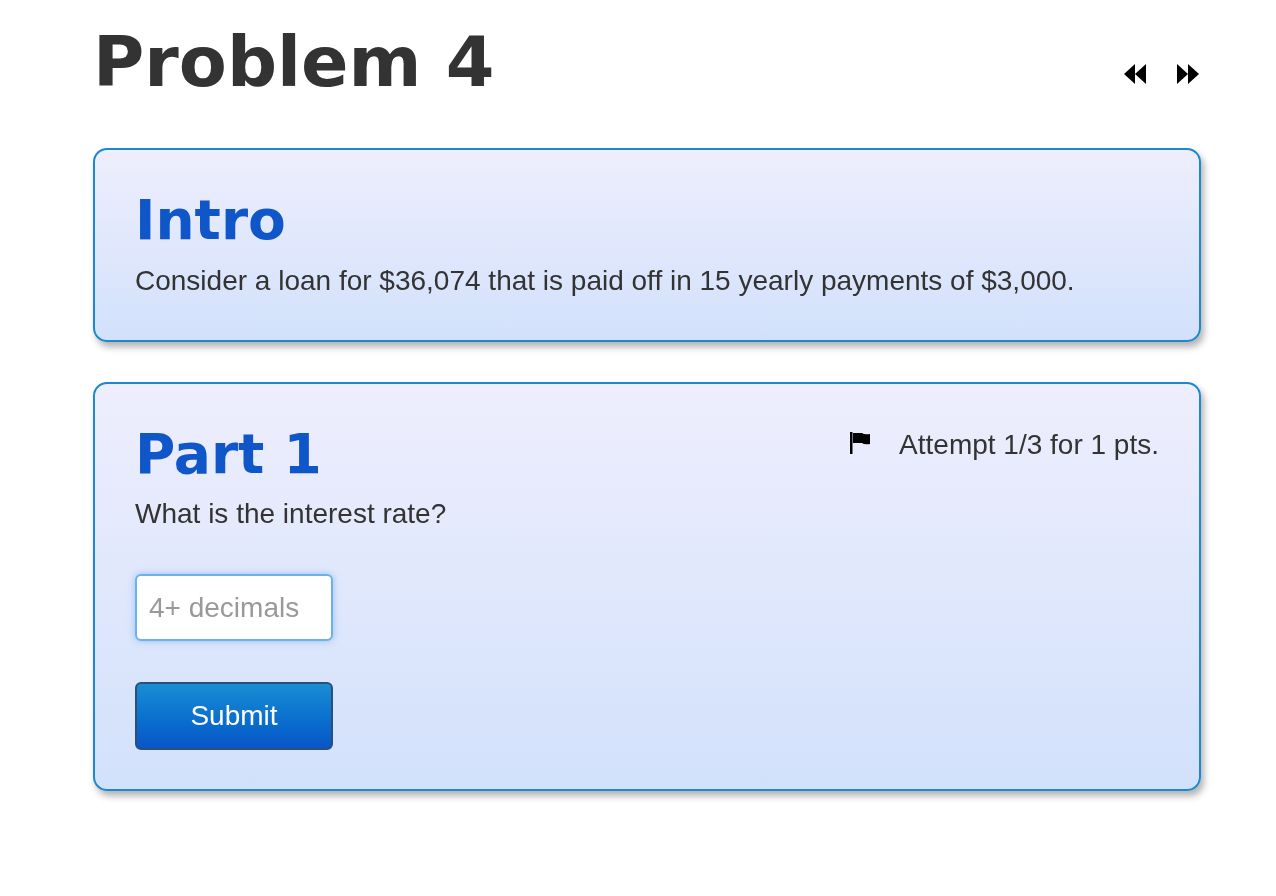  Describe the element at coordinates (1029, 445) in the screenshot. I see `attempt-info: Attempt 1/3 for 1 pts.` at that location.